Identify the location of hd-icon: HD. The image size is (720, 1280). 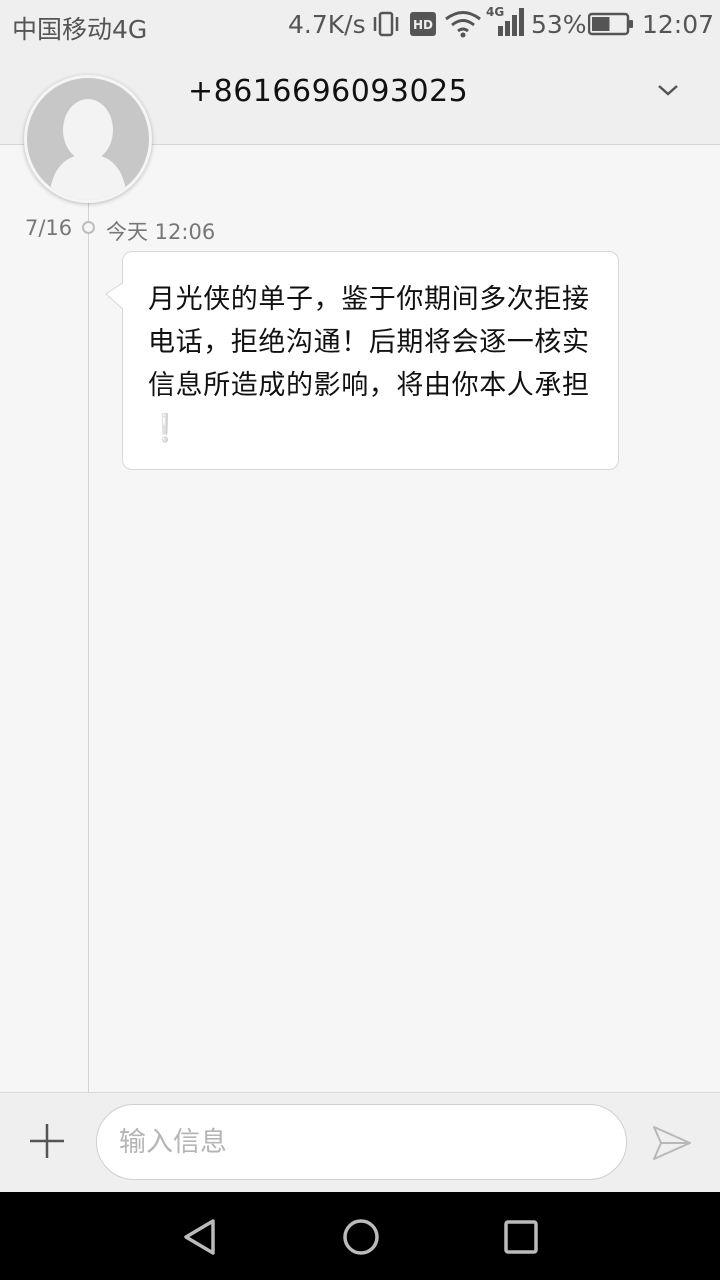
(423, 24).